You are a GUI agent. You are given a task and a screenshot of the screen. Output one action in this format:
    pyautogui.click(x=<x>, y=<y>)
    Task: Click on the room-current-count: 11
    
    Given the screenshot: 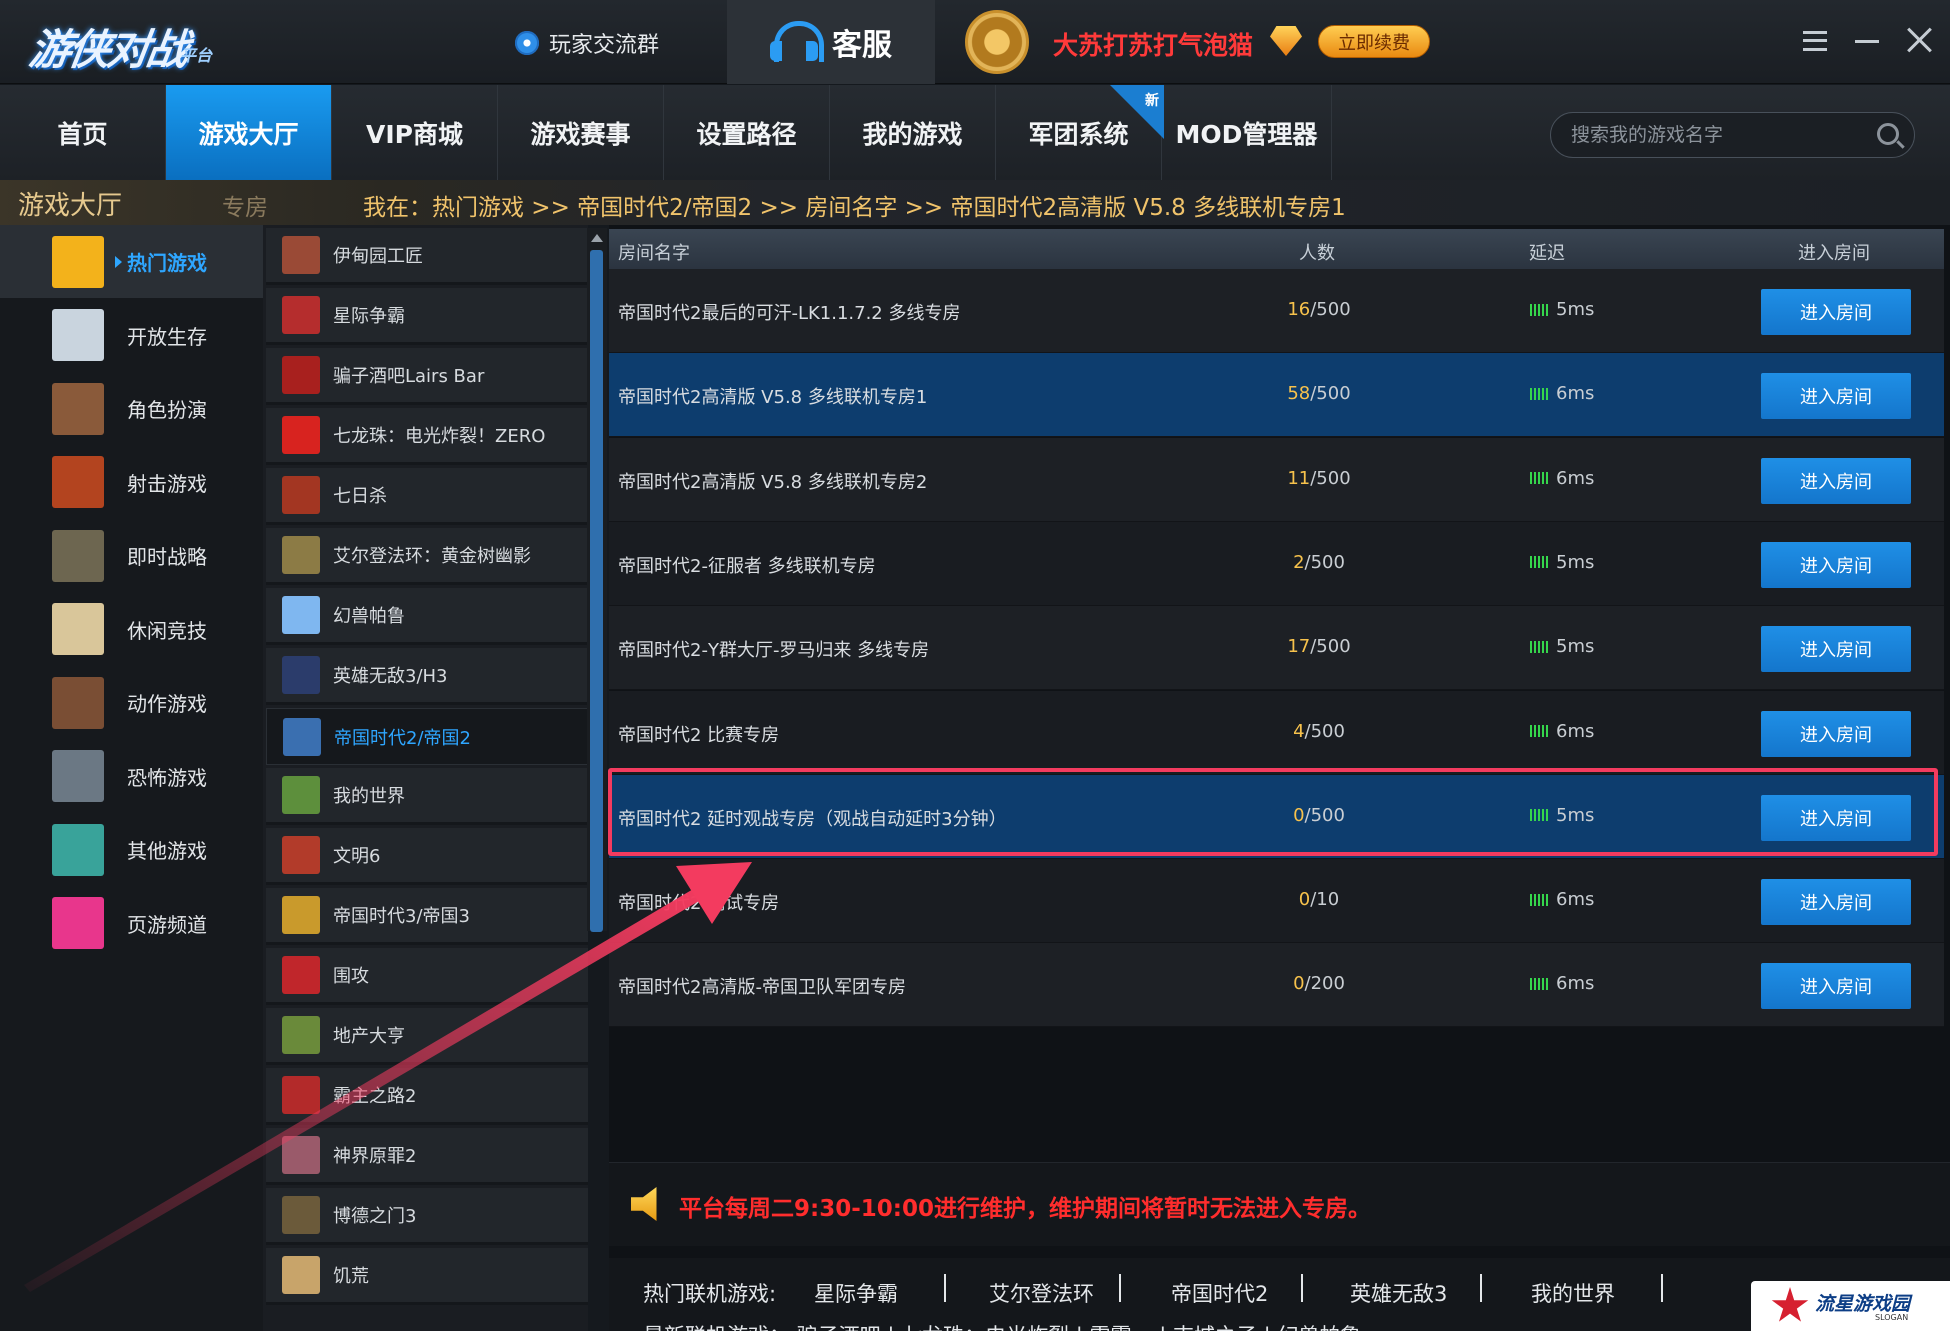 What is the action you would take?
    pyautogui.click(x=1299, y=478)
    